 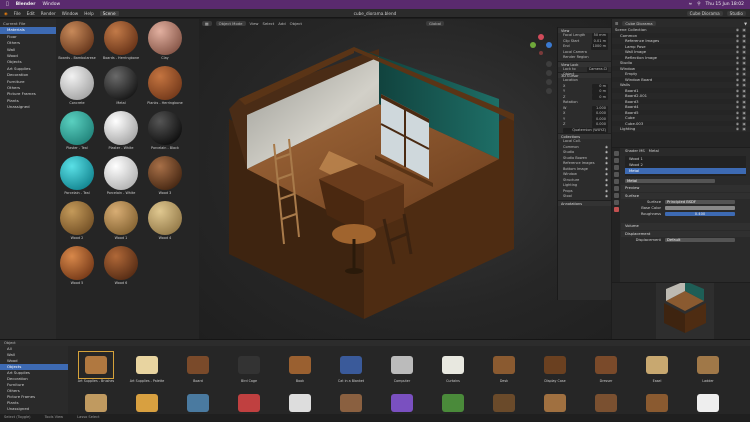 What do you see at coordinates (351, 366) in the screenshot?
I see `shelf-asset: Cat in a Blanket` at bounding box center [351, 366].